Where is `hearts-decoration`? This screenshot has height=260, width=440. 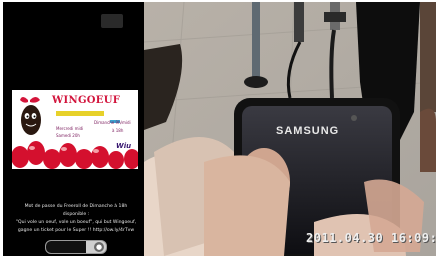
hearts-decoration is located at coordinates (75, 155).